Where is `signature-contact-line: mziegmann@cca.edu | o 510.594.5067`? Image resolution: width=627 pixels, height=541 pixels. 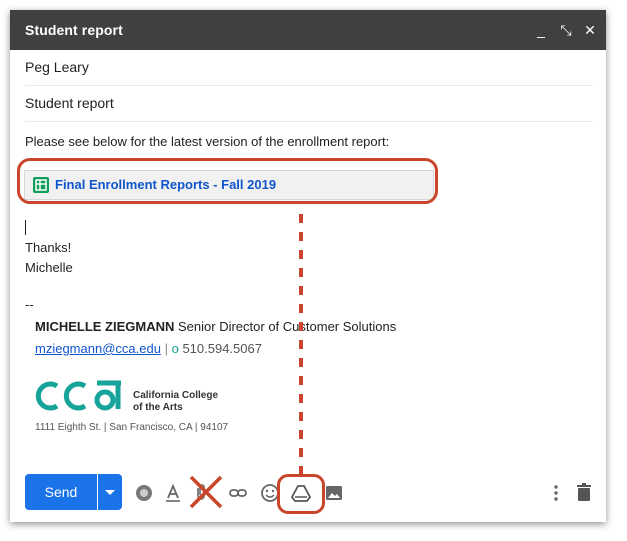 signature-contact-line: mziegmann@cca.edu | o 510.594.5067 is located at coordinates (148, 348).